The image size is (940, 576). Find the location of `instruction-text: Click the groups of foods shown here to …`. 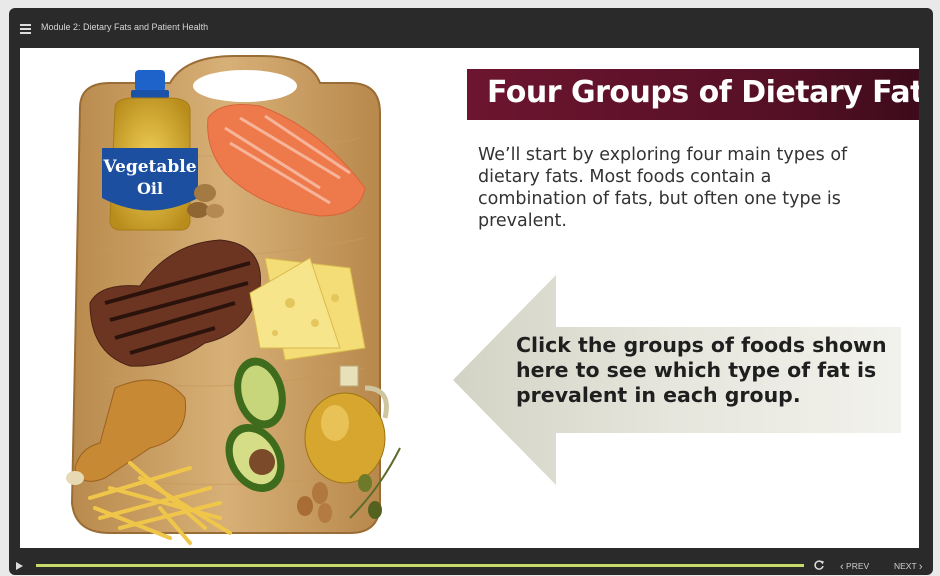

instruction-text: Click the groups of foods shown here to … is located at coordinates (701, 370).